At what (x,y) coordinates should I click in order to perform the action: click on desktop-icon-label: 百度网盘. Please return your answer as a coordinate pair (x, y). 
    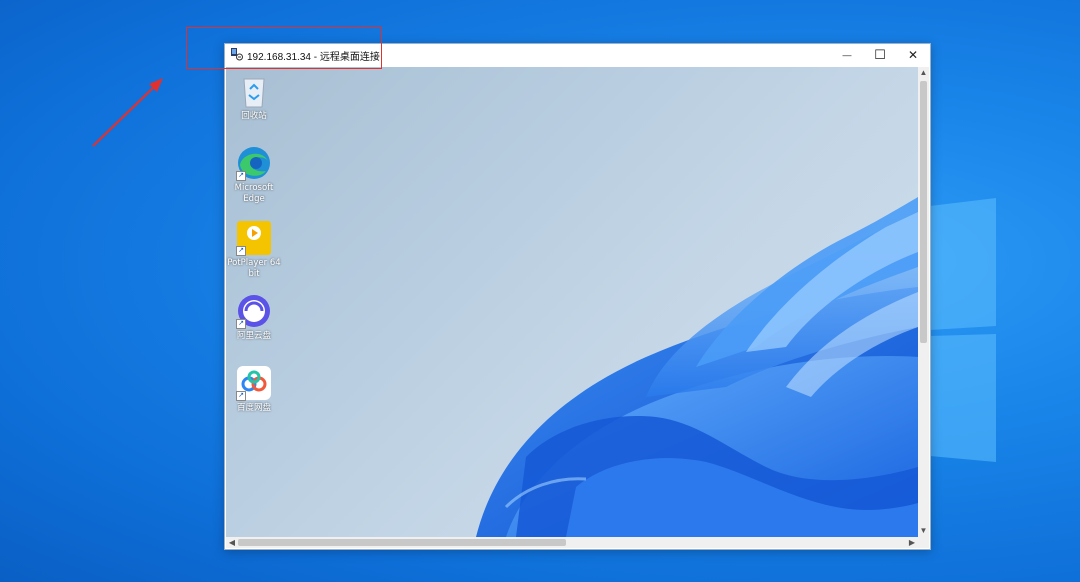
    Looking at the image, I should click on (253, 408).